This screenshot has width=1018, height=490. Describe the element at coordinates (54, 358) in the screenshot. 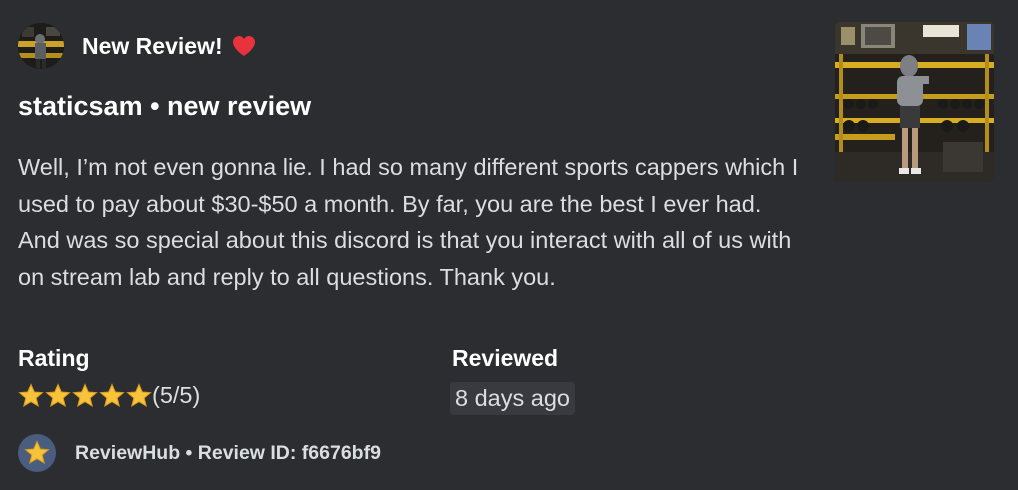

I see `field-rating-name: Rating` at that location.